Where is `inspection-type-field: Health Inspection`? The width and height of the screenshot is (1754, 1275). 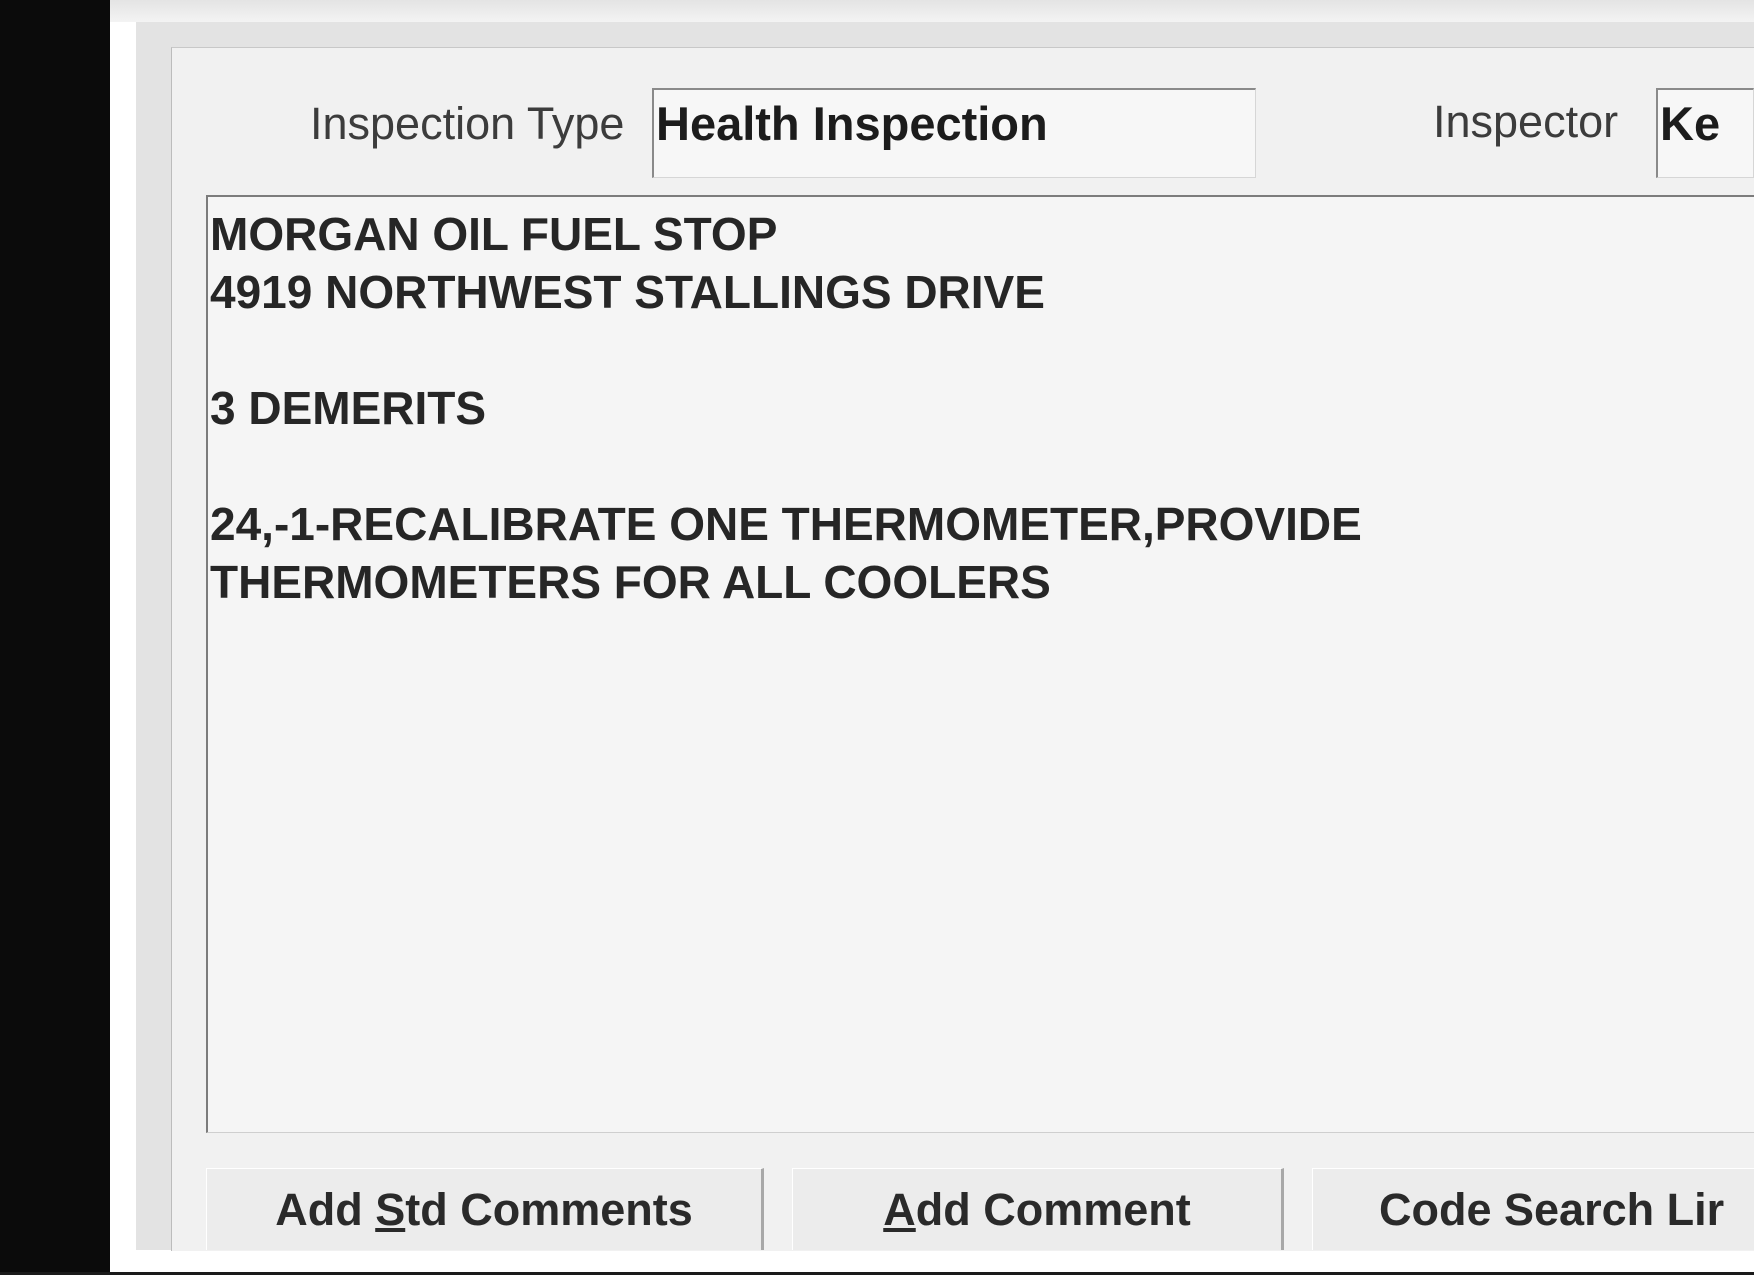 inspection-type-field: Health Inspection is located at coordinates (954, 133).